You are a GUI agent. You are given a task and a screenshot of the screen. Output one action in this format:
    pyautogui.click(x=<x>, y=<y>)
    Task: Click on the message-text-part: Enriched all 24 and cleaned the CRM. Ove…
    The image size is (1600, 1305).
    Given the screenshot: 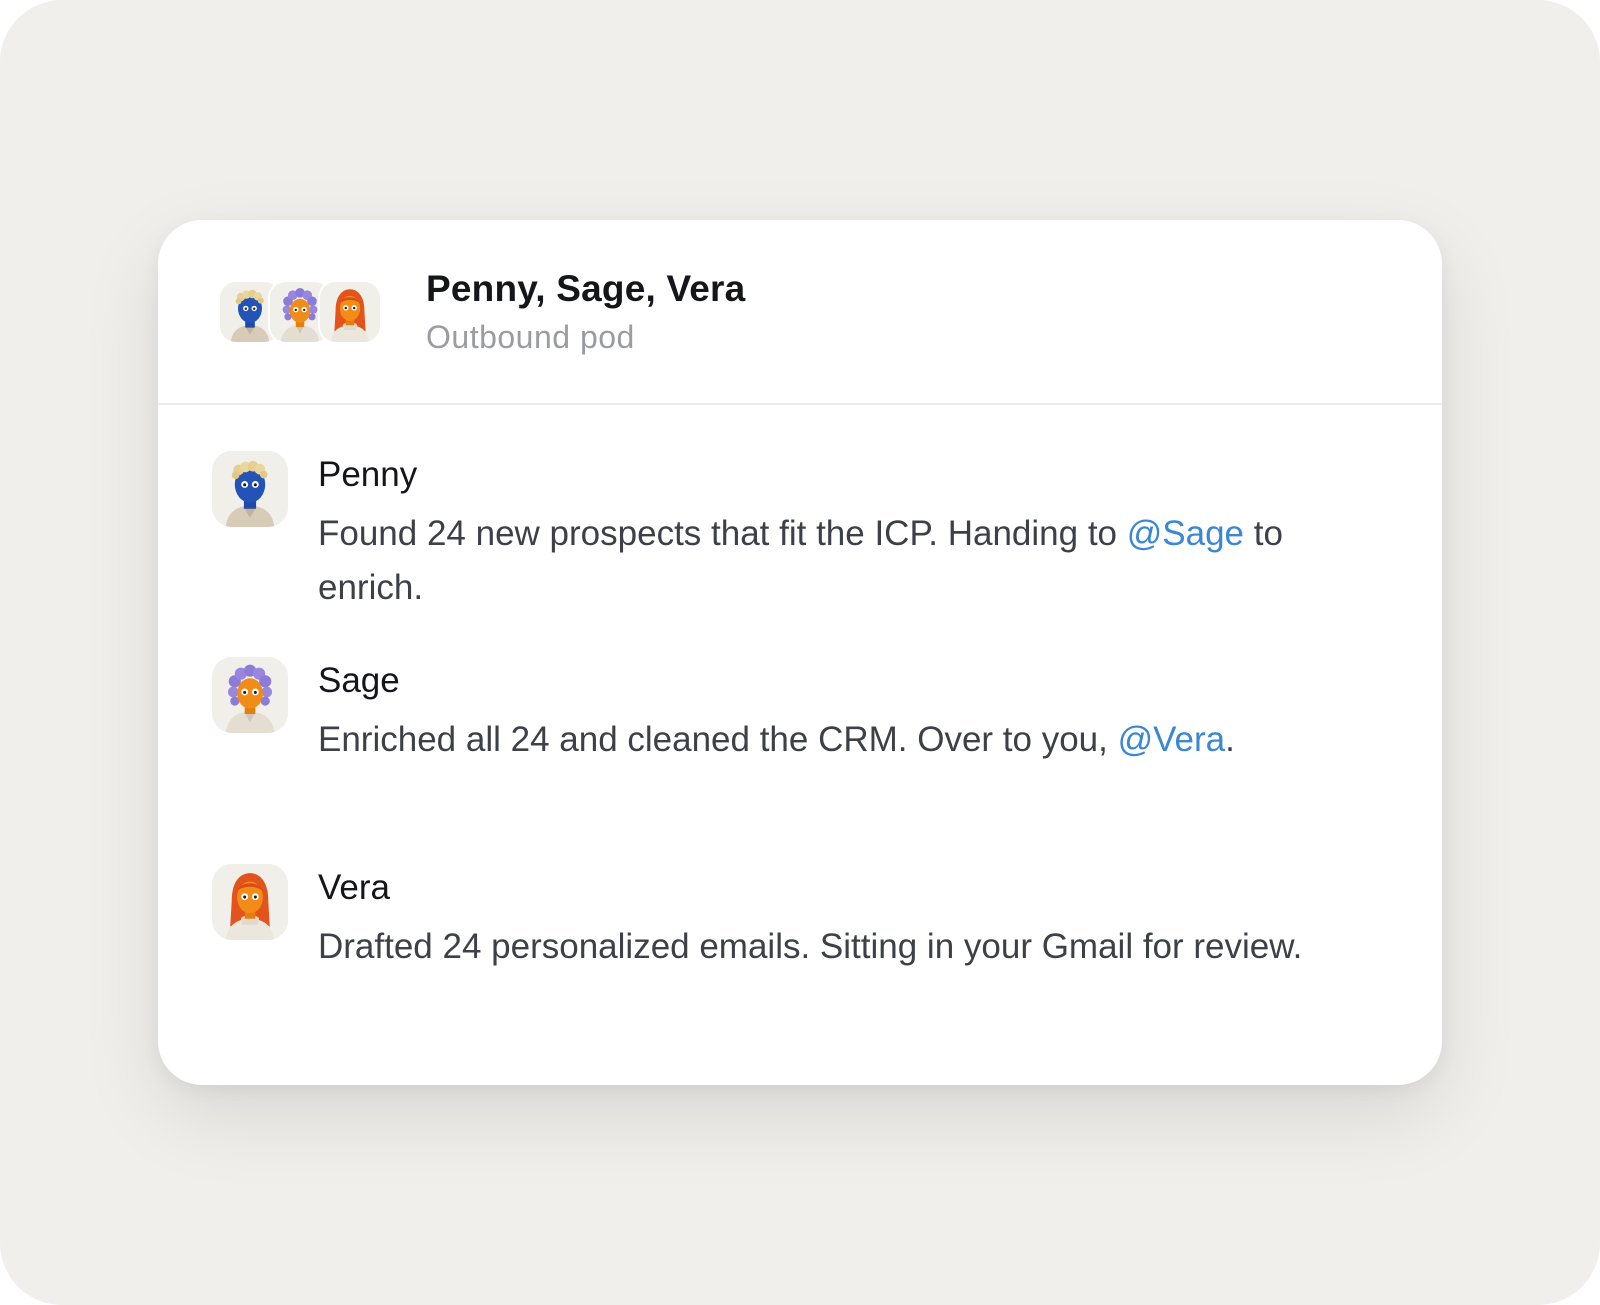 What is the action you would take?
    pyautogui.click(x=718, y=739)
    